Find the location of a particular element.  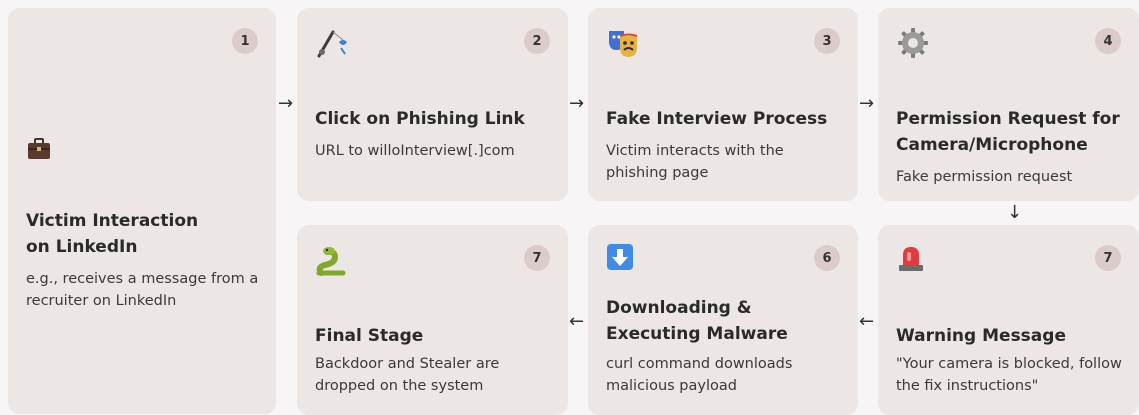

step-description: Victim interacts with the phishing page is located at coordinates (695, 162).